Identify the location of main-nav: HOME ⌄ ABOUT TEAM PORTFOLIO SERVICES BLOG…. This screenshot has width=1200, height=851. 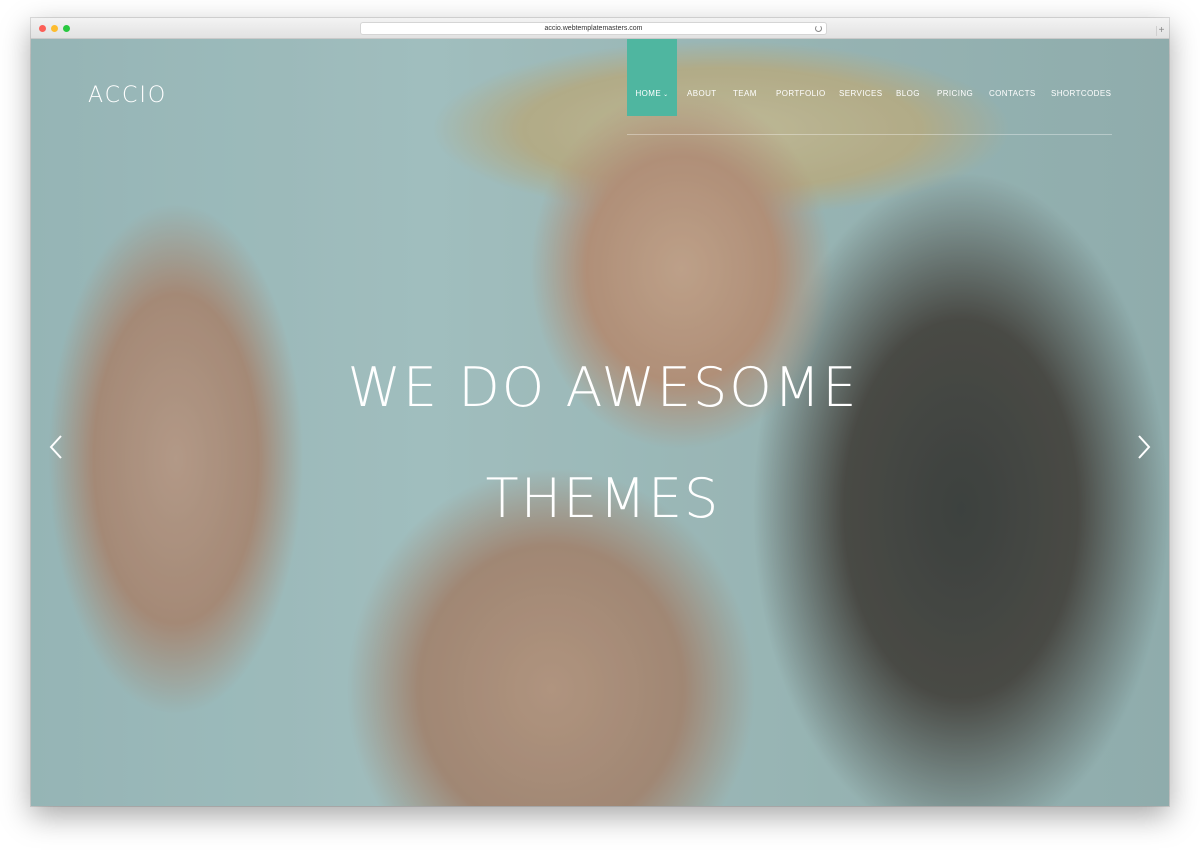
(869, 87).